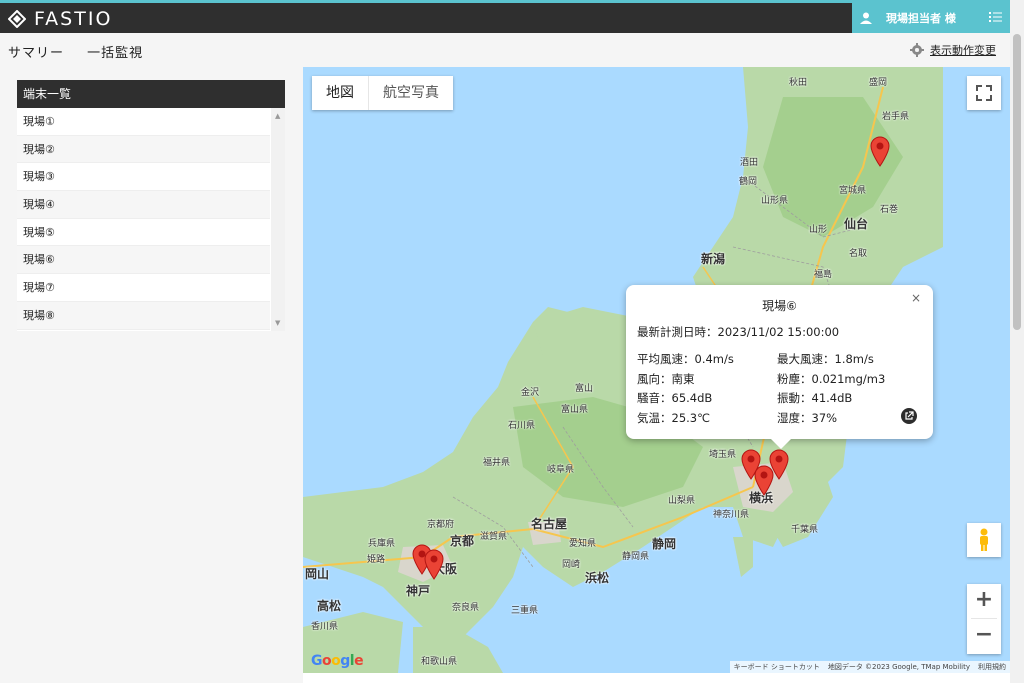  I want to click on sub-navigation: サマリー 一括監視 表示動作変更, so click(505, 50).